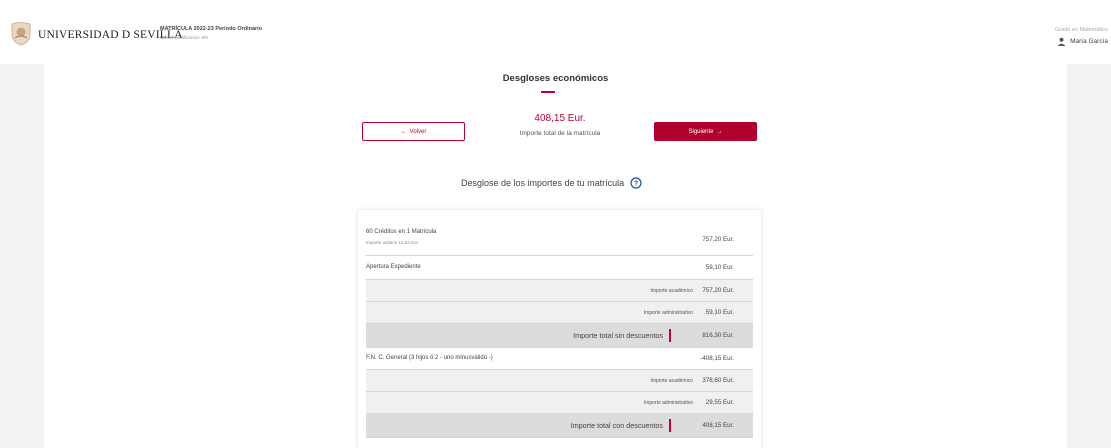 This screenshot has width=1111, height=448. What do you see at coordinates (393, 267) in the screenshot?
I see `row-label: Apertura Expediente` at bounding box center [393, 267].